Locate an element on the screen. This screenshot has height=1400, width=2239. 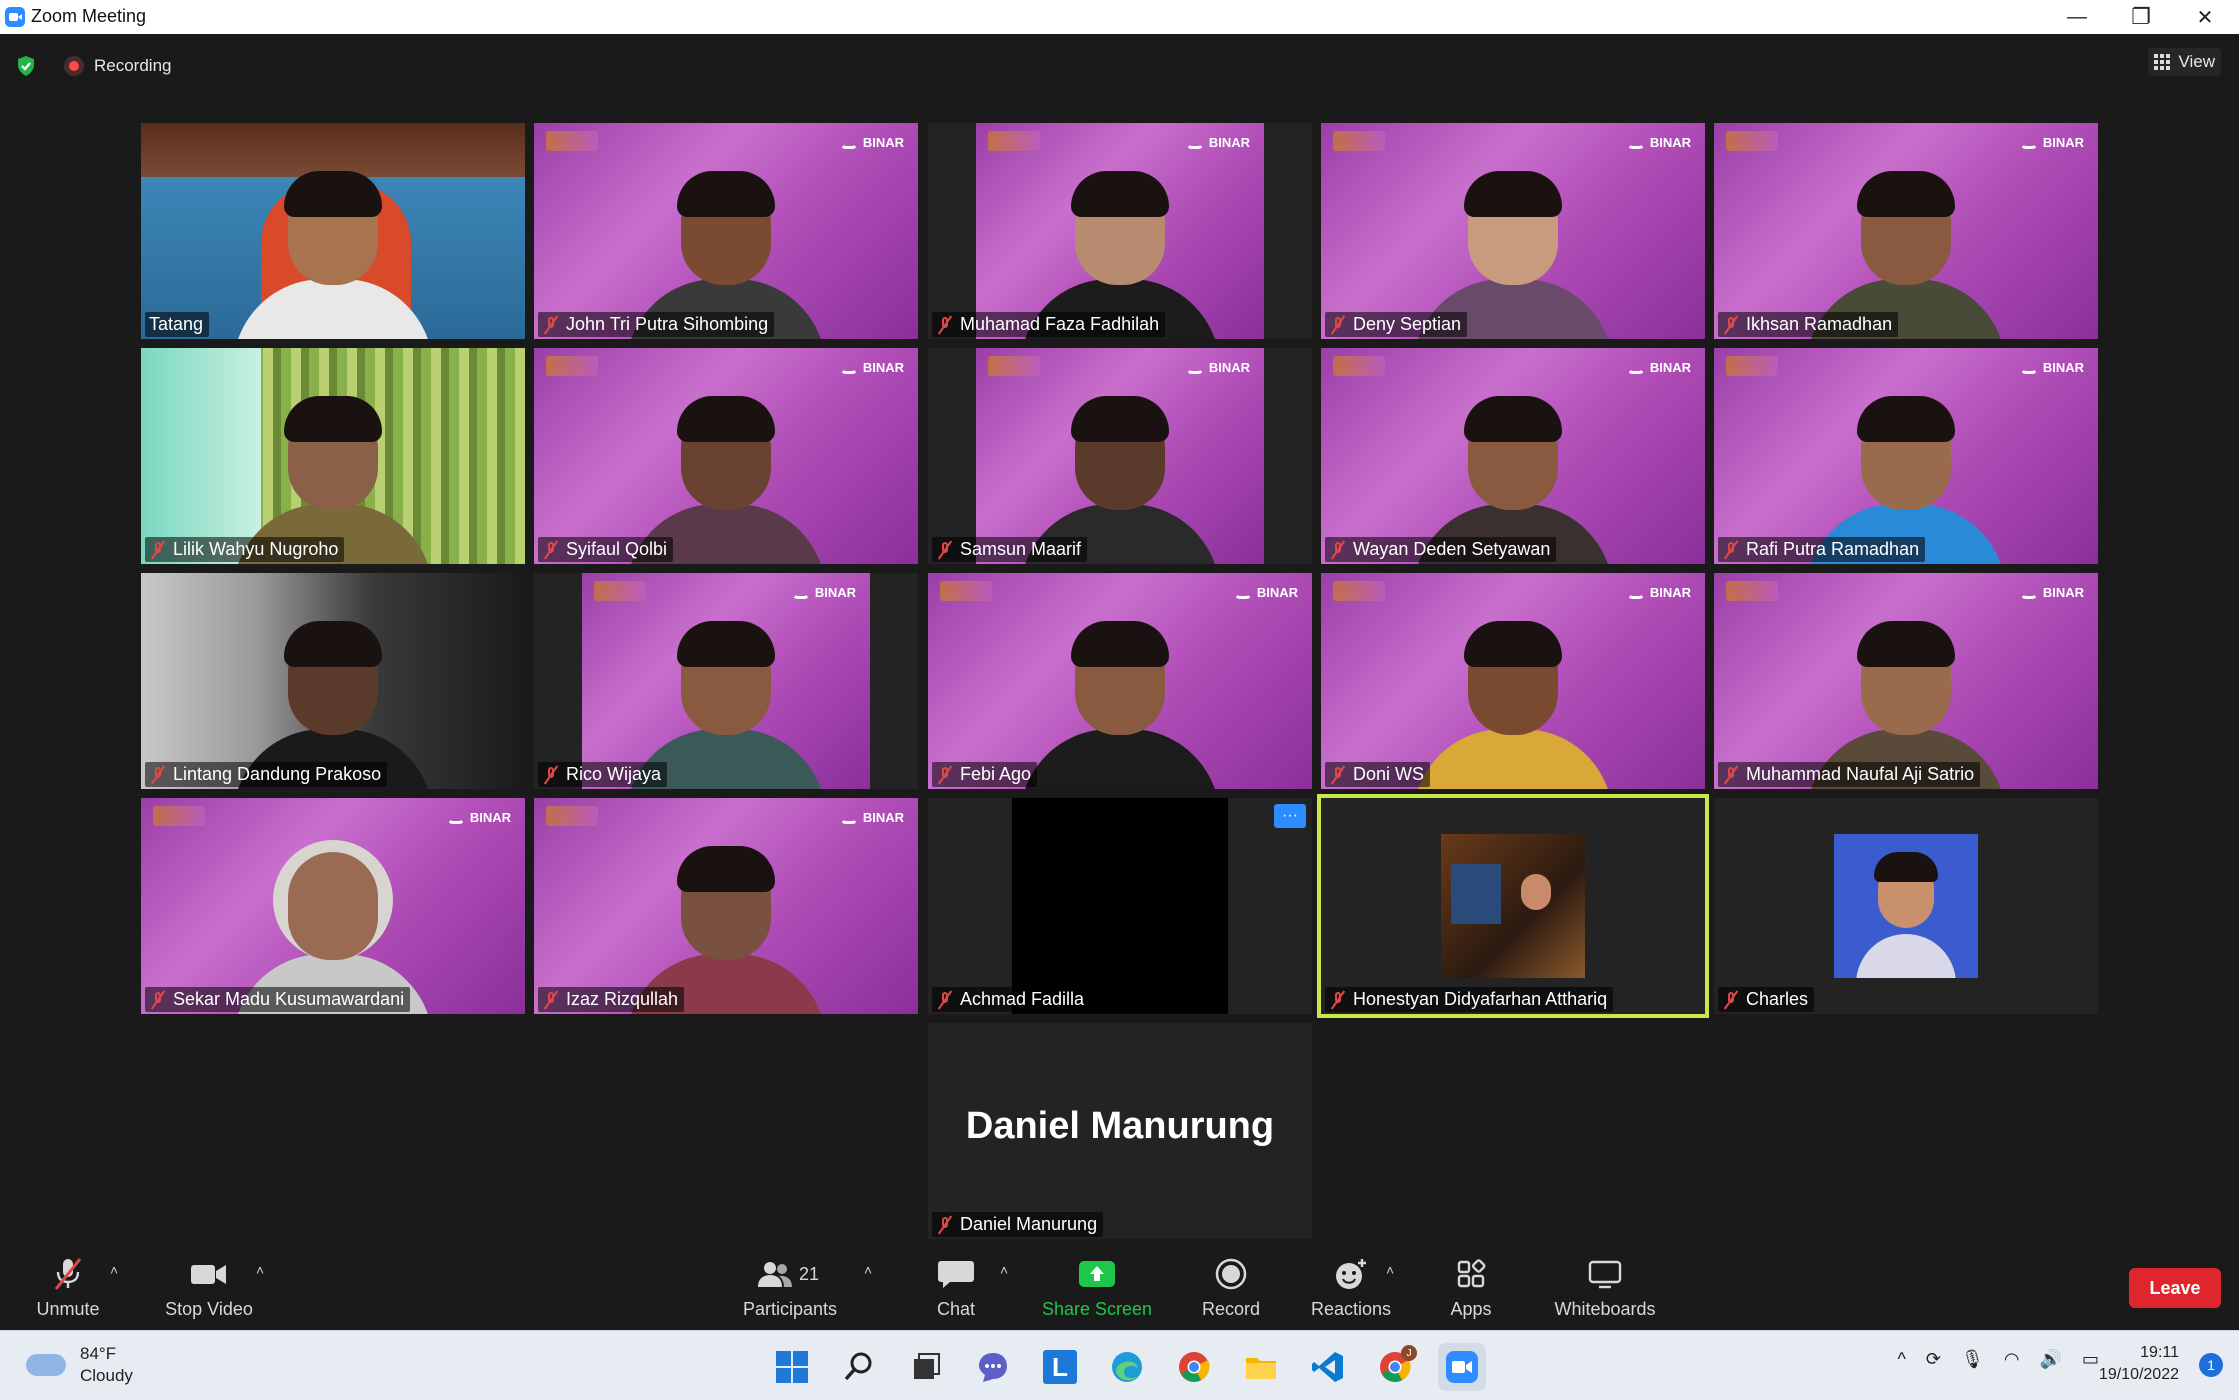
video-tile-sekar-madu-kusumawardani: BINAR Sekar Madu Kusumawardani is located at coordinates (333, 906).